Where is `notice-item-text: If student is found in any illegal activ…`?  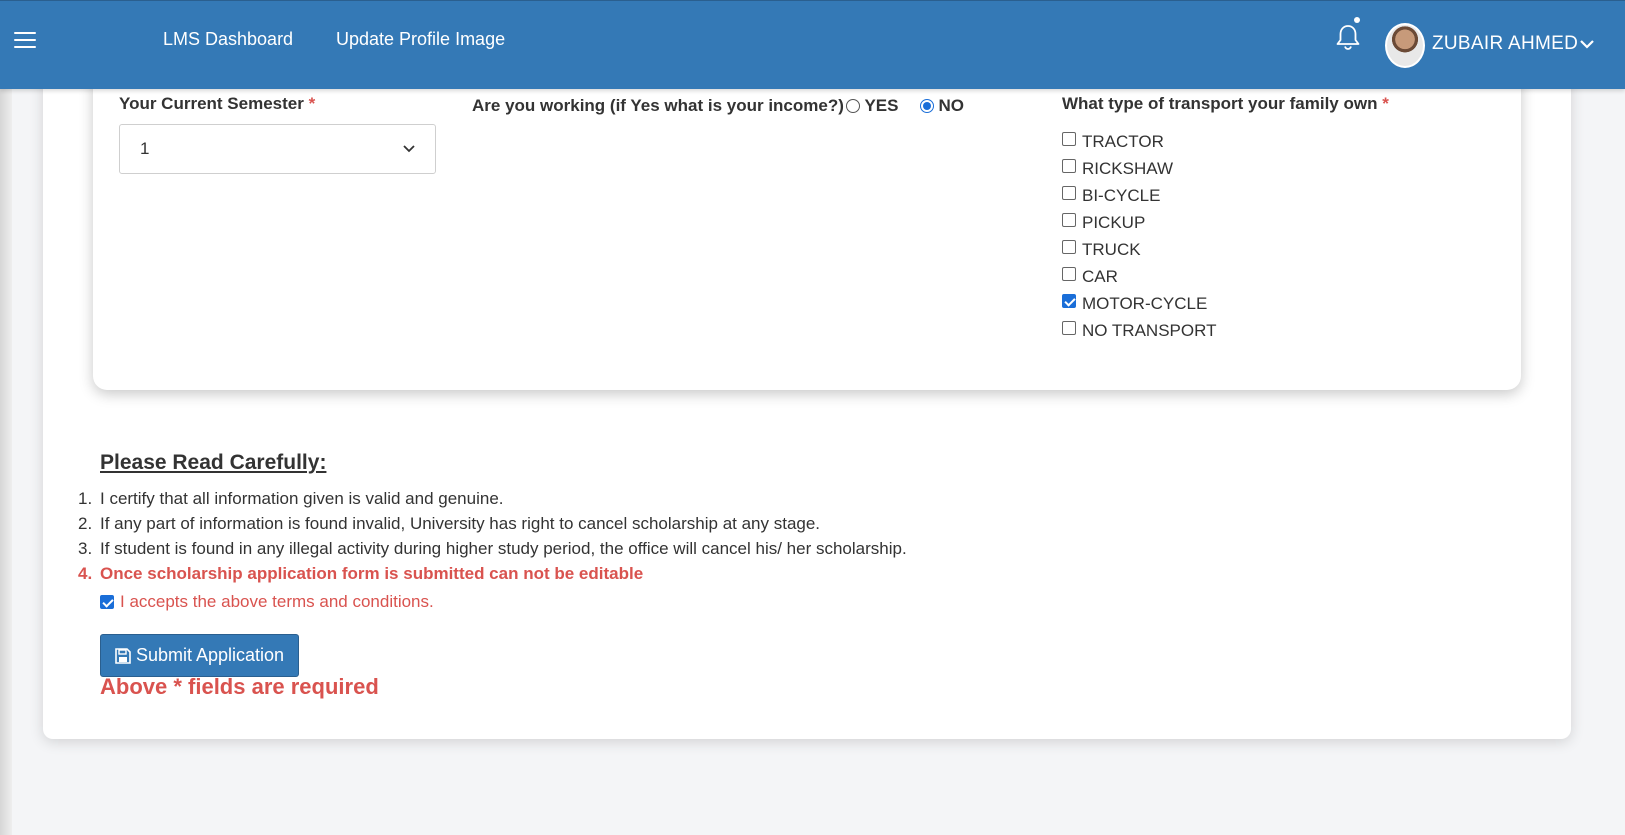 notice-item-text: If student is found in any illegal activ… is located at coordinates (503, 548).